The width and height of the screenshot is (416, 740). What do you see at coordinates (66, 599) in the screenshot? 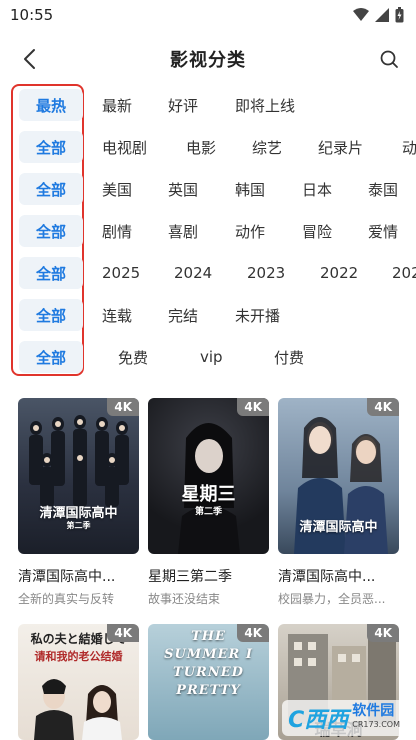
I see `video-subtitle: 全新的真实与反转` at bounding box center [66, 599].